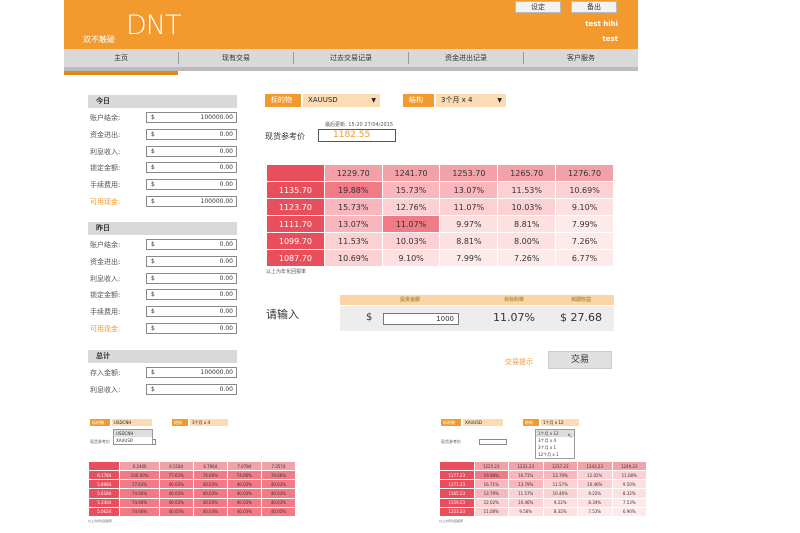 The height and width of the screenshot is (533, 800). Describe the element at coordinates (209, 422) in the screenshot. I see `thumb_left-structure-select: 3个月 x 4` at that location.